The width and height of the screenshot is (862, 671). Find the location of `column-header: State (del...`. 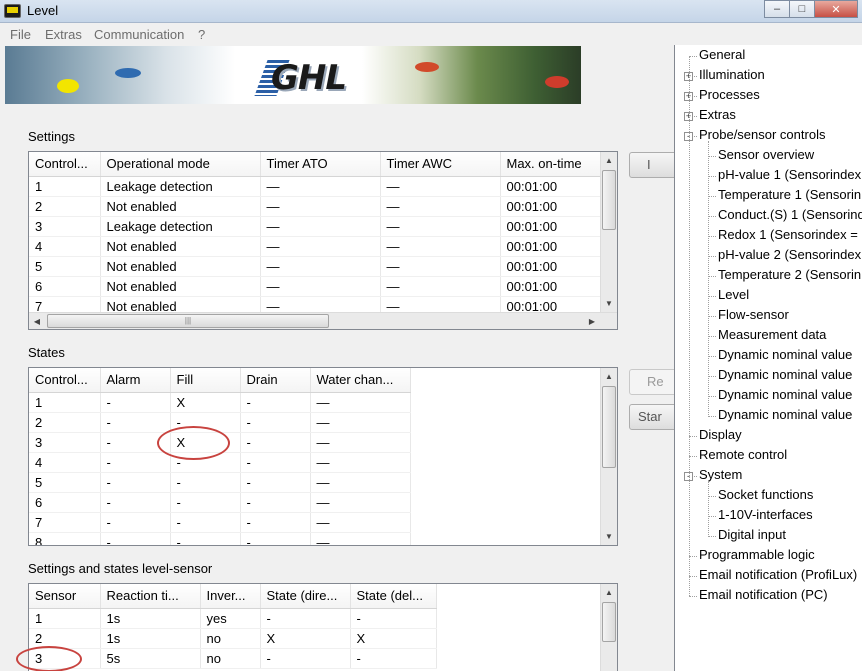

column-header: State (del... is located at coordinates (393, 596).